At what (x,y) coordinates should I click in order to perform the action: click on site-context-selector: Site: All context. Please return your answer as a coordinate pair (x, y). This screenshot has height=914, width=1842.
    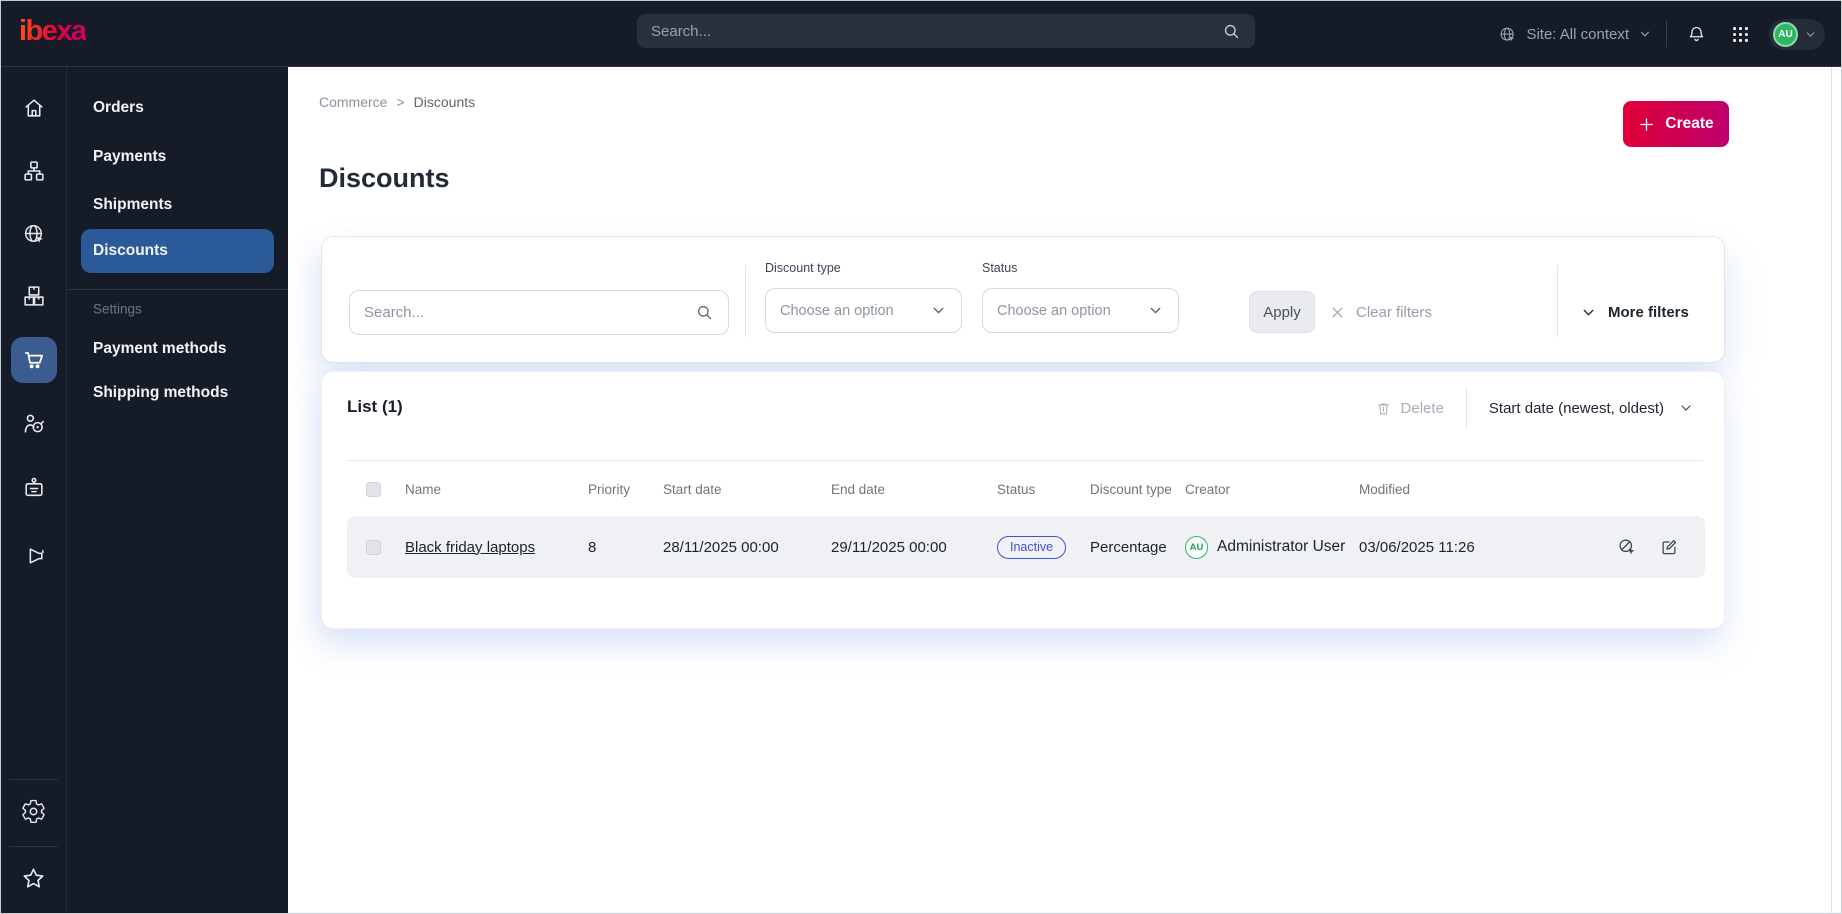
    Looking at the image, I should click on (1575, 34).